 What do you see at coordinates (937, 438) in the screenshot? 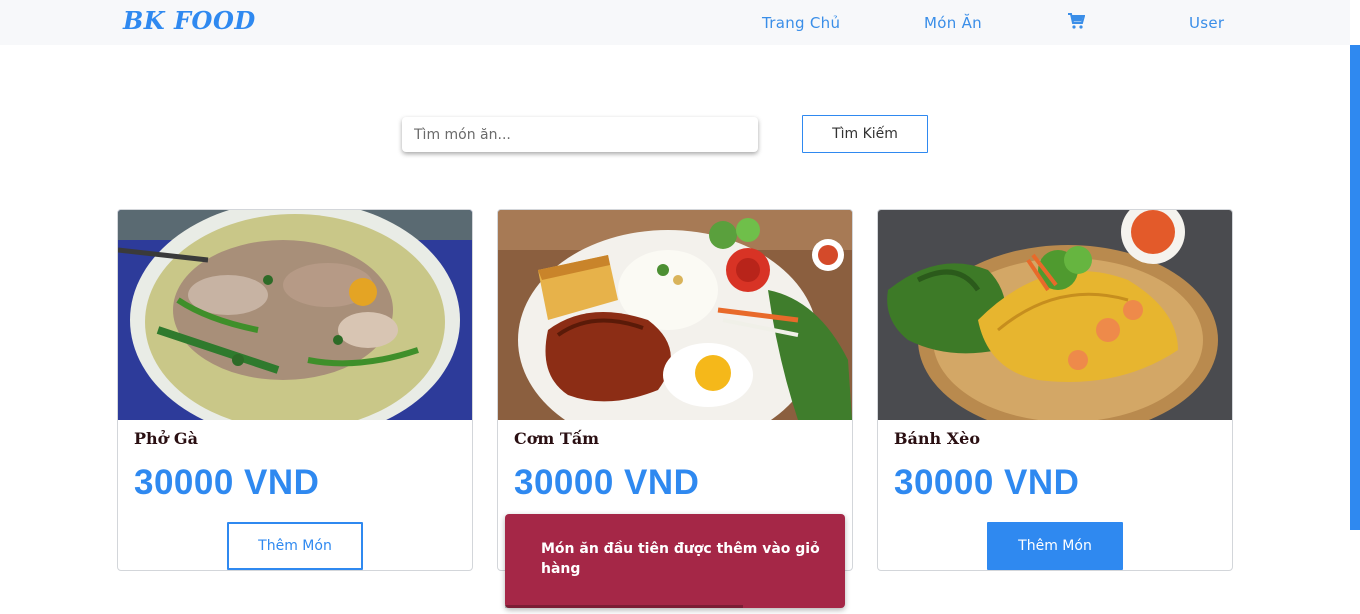
I see `food-name: Bánh Xèo` at bounding box center [937, 438].